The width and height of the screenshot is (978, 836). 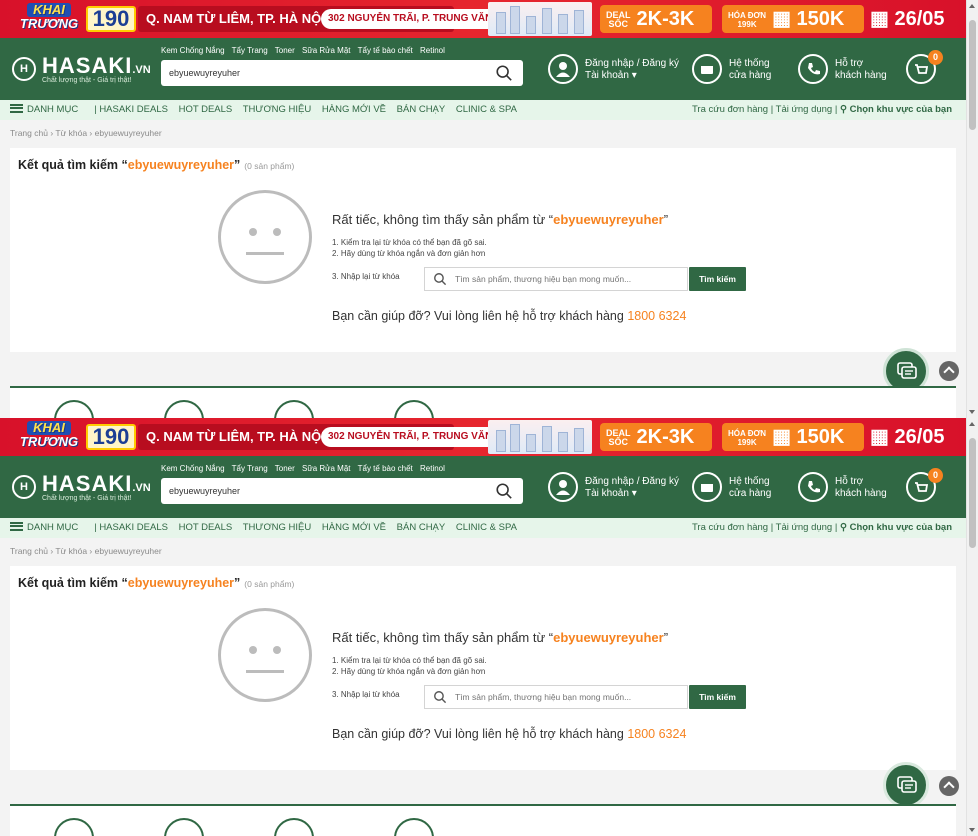 What do you see at coordinates (666, 219) in the screenshot?
I see `no-results-suffix: ”` at bounding box center [666, 219].